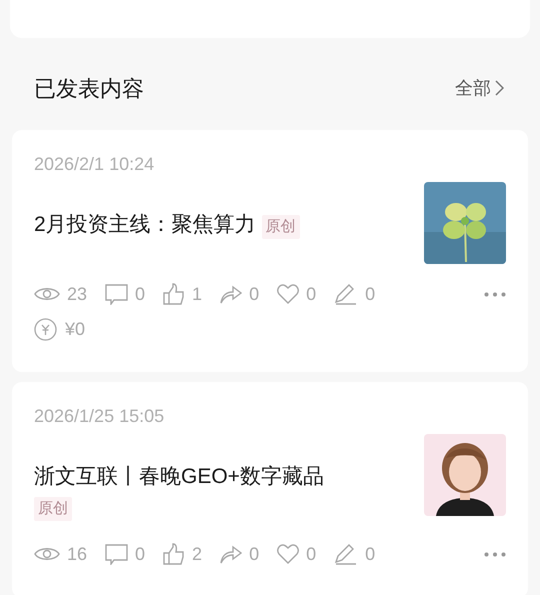  I want to click on section-title: 已发表内容, so click(89, 88).